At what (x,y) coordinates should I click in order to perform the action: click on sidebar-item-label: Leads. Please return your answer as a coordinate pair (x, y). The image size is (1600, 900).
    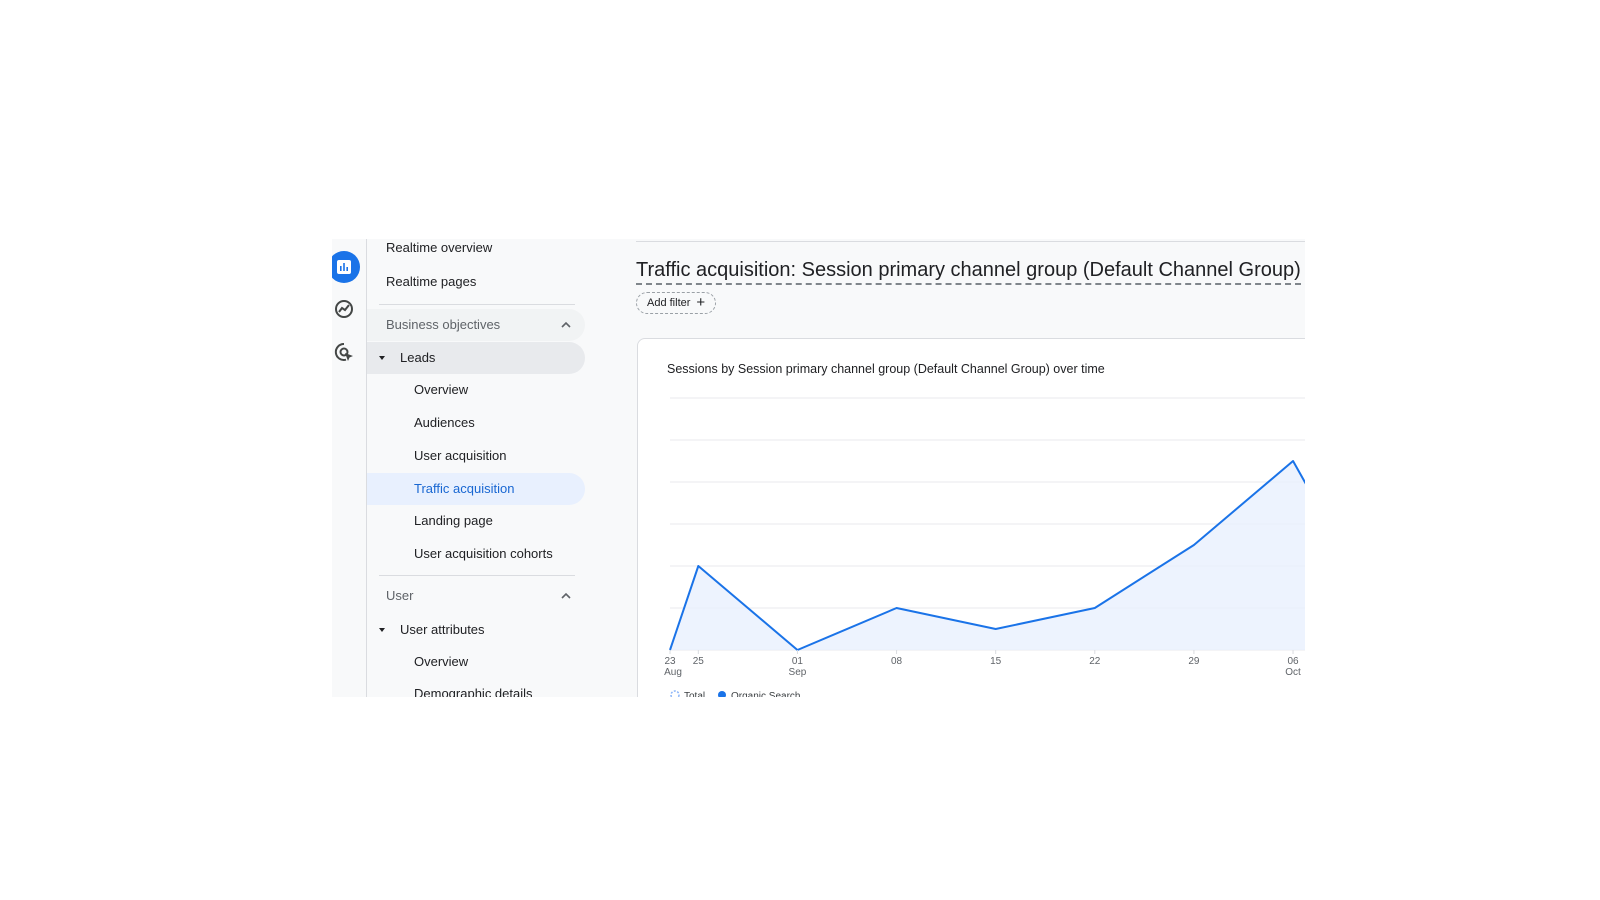
    Looking at the image, I should click on (418, 357).